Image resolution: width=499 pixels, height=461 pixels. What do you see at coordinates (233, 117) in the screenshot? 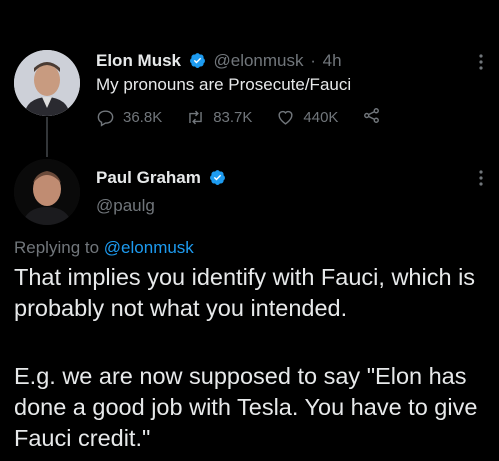
I see `retweet-count: 83.7K` at bounding box center [233, 117].